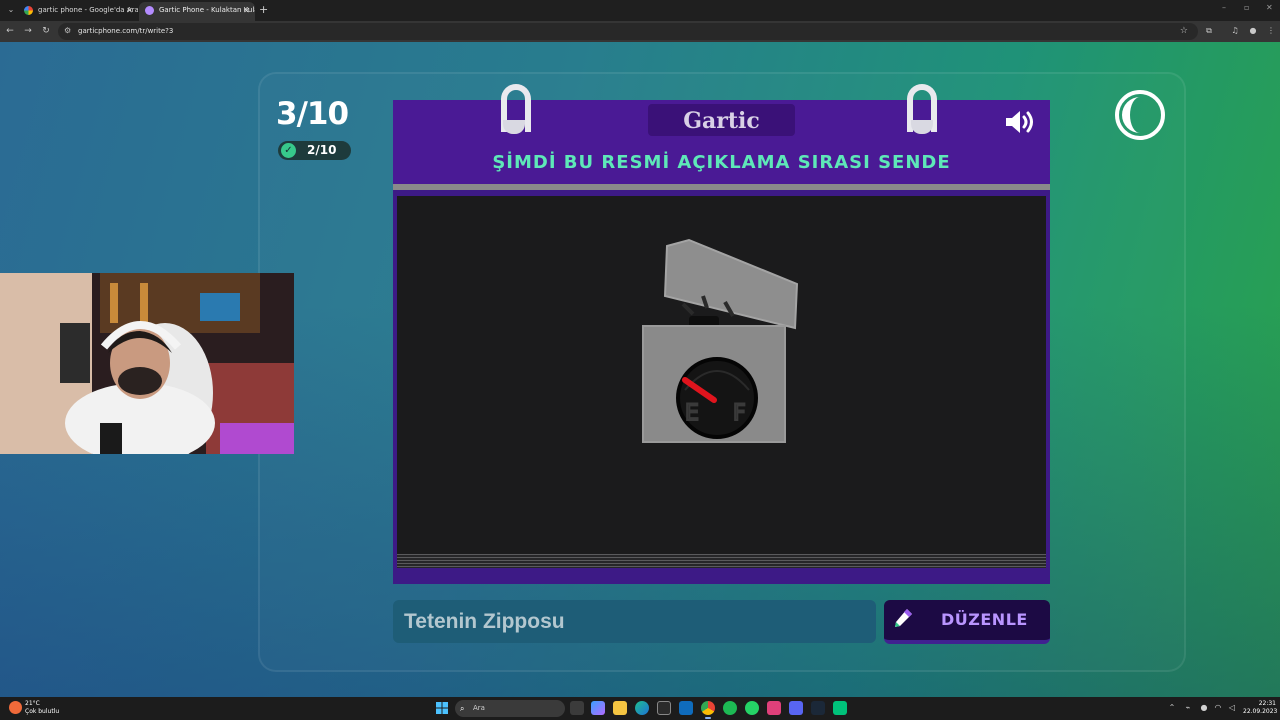  Describe the element at coordinates (510, 708) in the screenshot. I see `taskbar-search: ⌕ Ara` at that location.